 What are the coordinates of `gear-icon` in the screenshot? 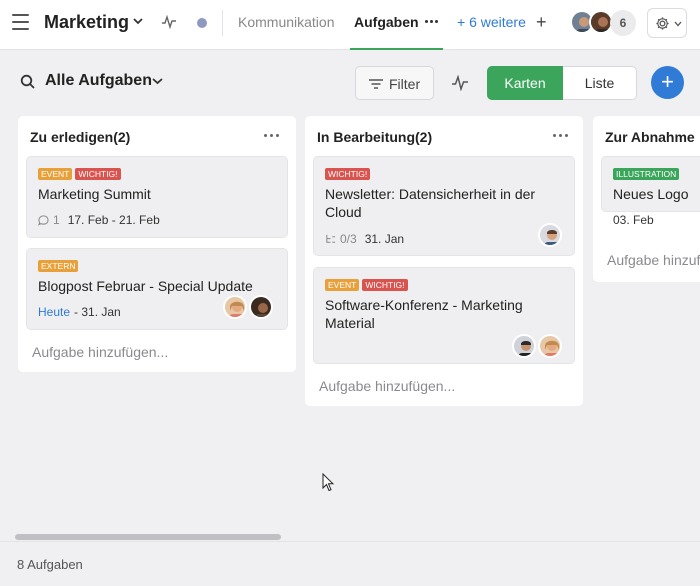 It's located at (662, 23).